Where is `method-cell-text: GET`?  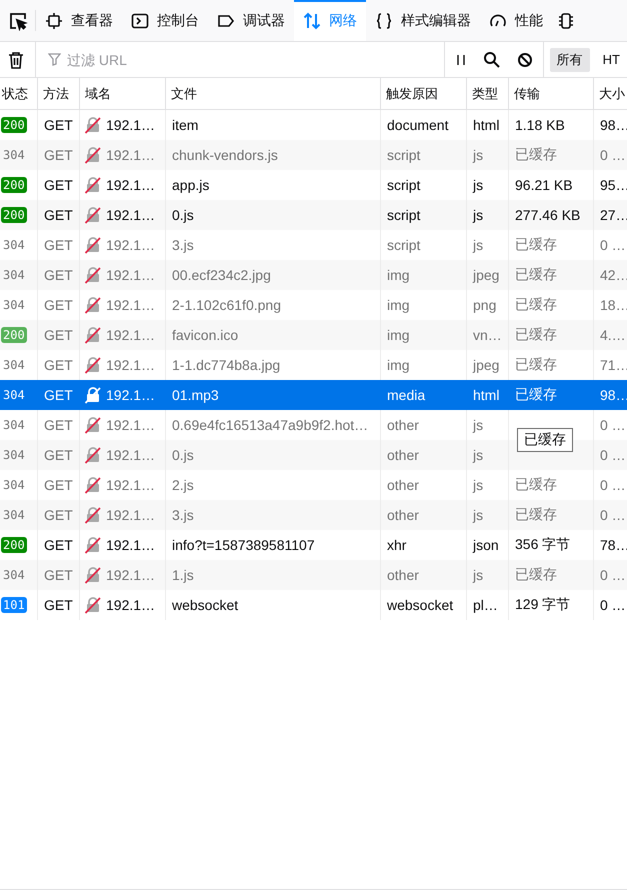
method-cell-text: GET is located at coordinates (58, 395).